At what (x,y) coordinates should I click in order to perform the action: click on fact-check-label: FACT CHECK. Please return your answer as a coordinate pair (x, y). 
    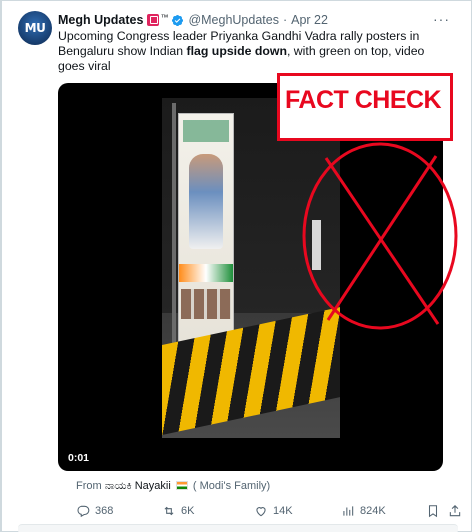
    Looking at the image, I should click on (365, 107).